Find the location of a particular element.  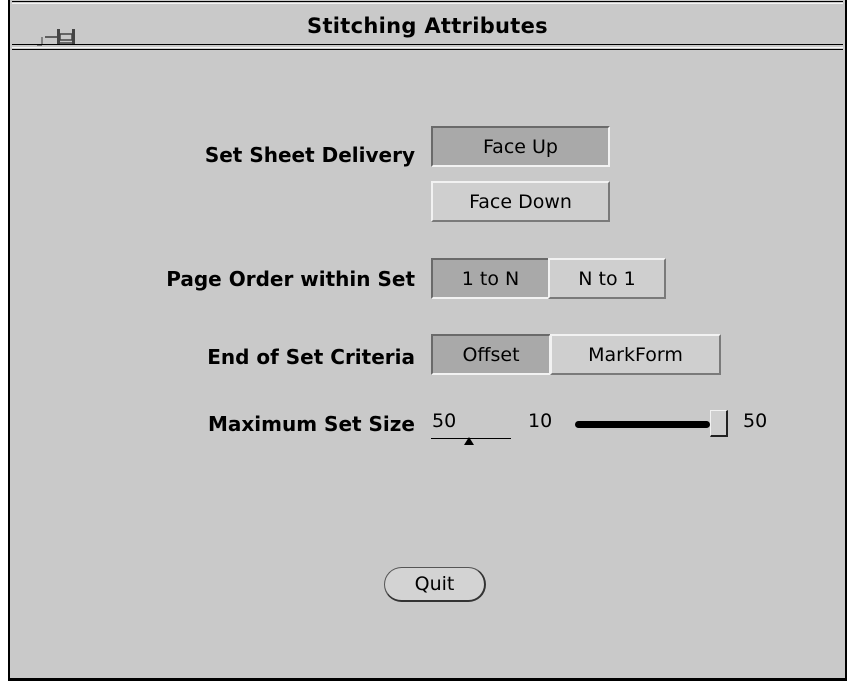

face-down-option: Face Down is located at coordinates (520, 201).